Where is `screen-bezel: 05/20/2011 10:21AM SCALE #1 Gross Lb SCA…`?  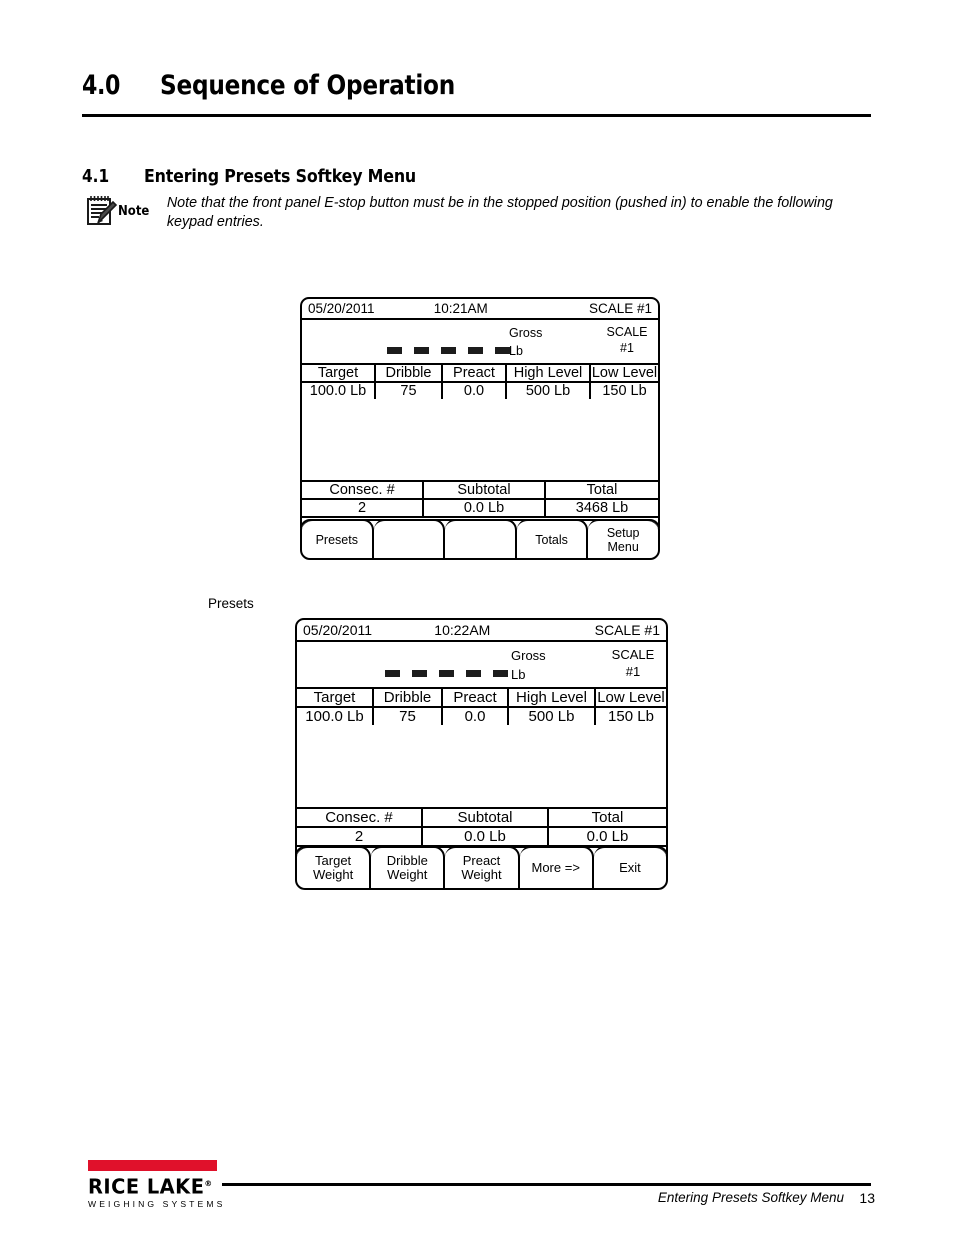
screen-bezel: 05/20/2011 10:21AM SCALE #1 Gross Lb SCA… is located at coordinates (480, 412).